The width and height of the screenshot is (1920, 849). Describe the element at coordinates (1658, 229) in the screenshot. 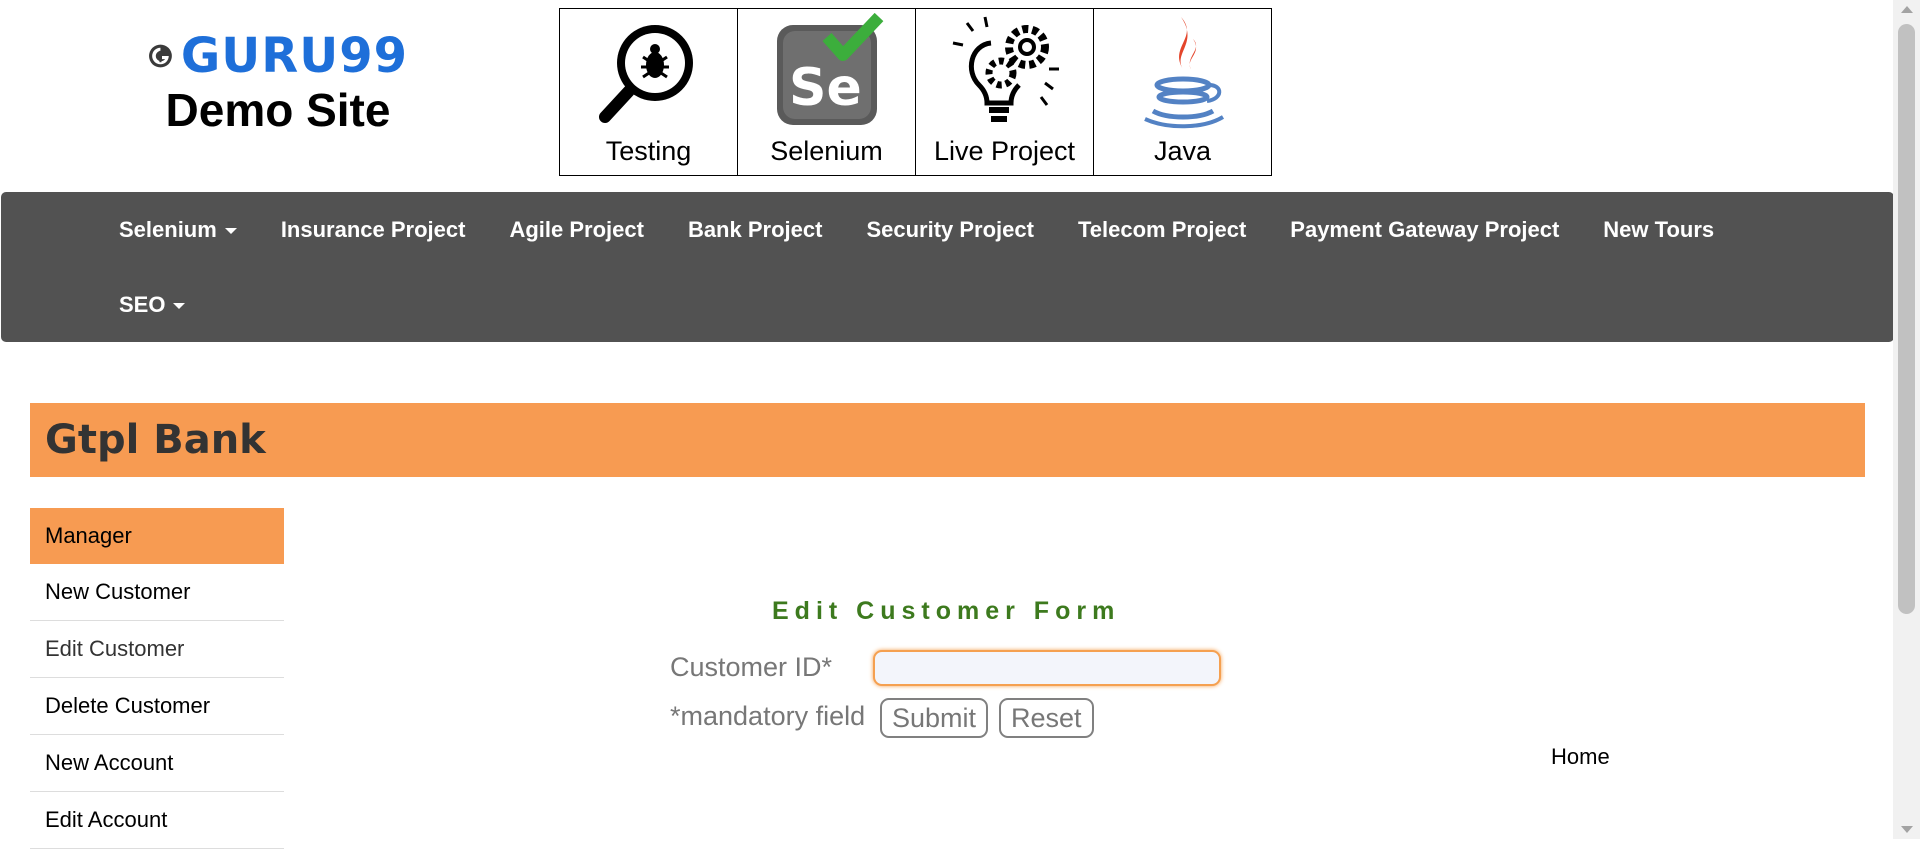

I see `nav-new-tours: New Tours` at that location.